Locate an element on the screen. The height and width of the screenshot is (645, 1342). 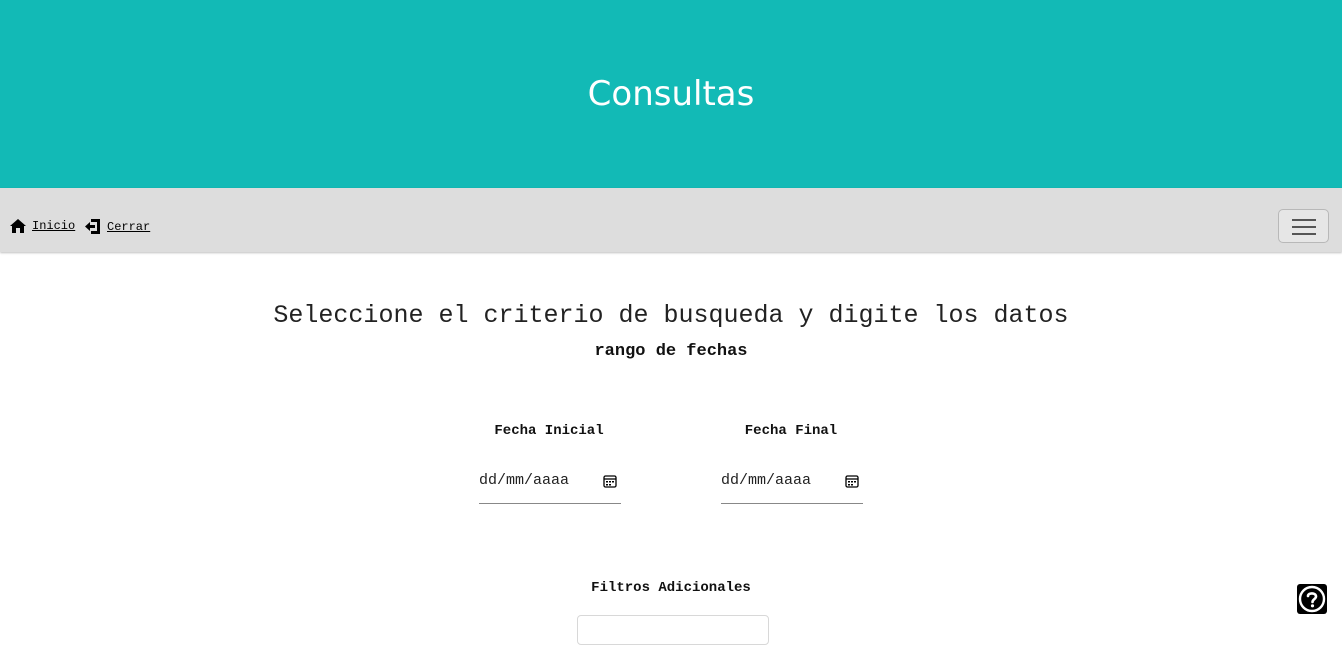
close-link-label: Cerrar is located at coordinates (129, 226).